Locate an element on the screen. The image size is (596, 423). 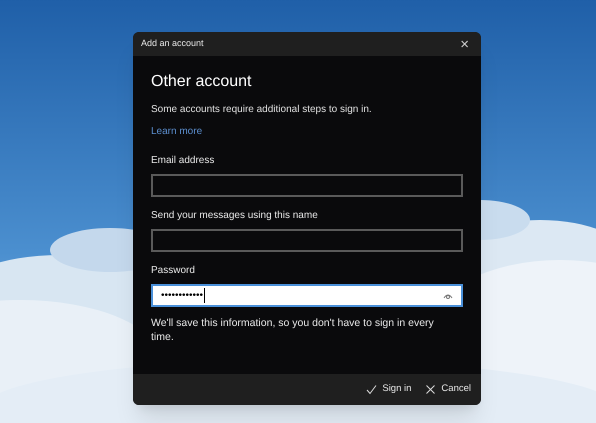
close-icon is located at coordinates (430, 389).